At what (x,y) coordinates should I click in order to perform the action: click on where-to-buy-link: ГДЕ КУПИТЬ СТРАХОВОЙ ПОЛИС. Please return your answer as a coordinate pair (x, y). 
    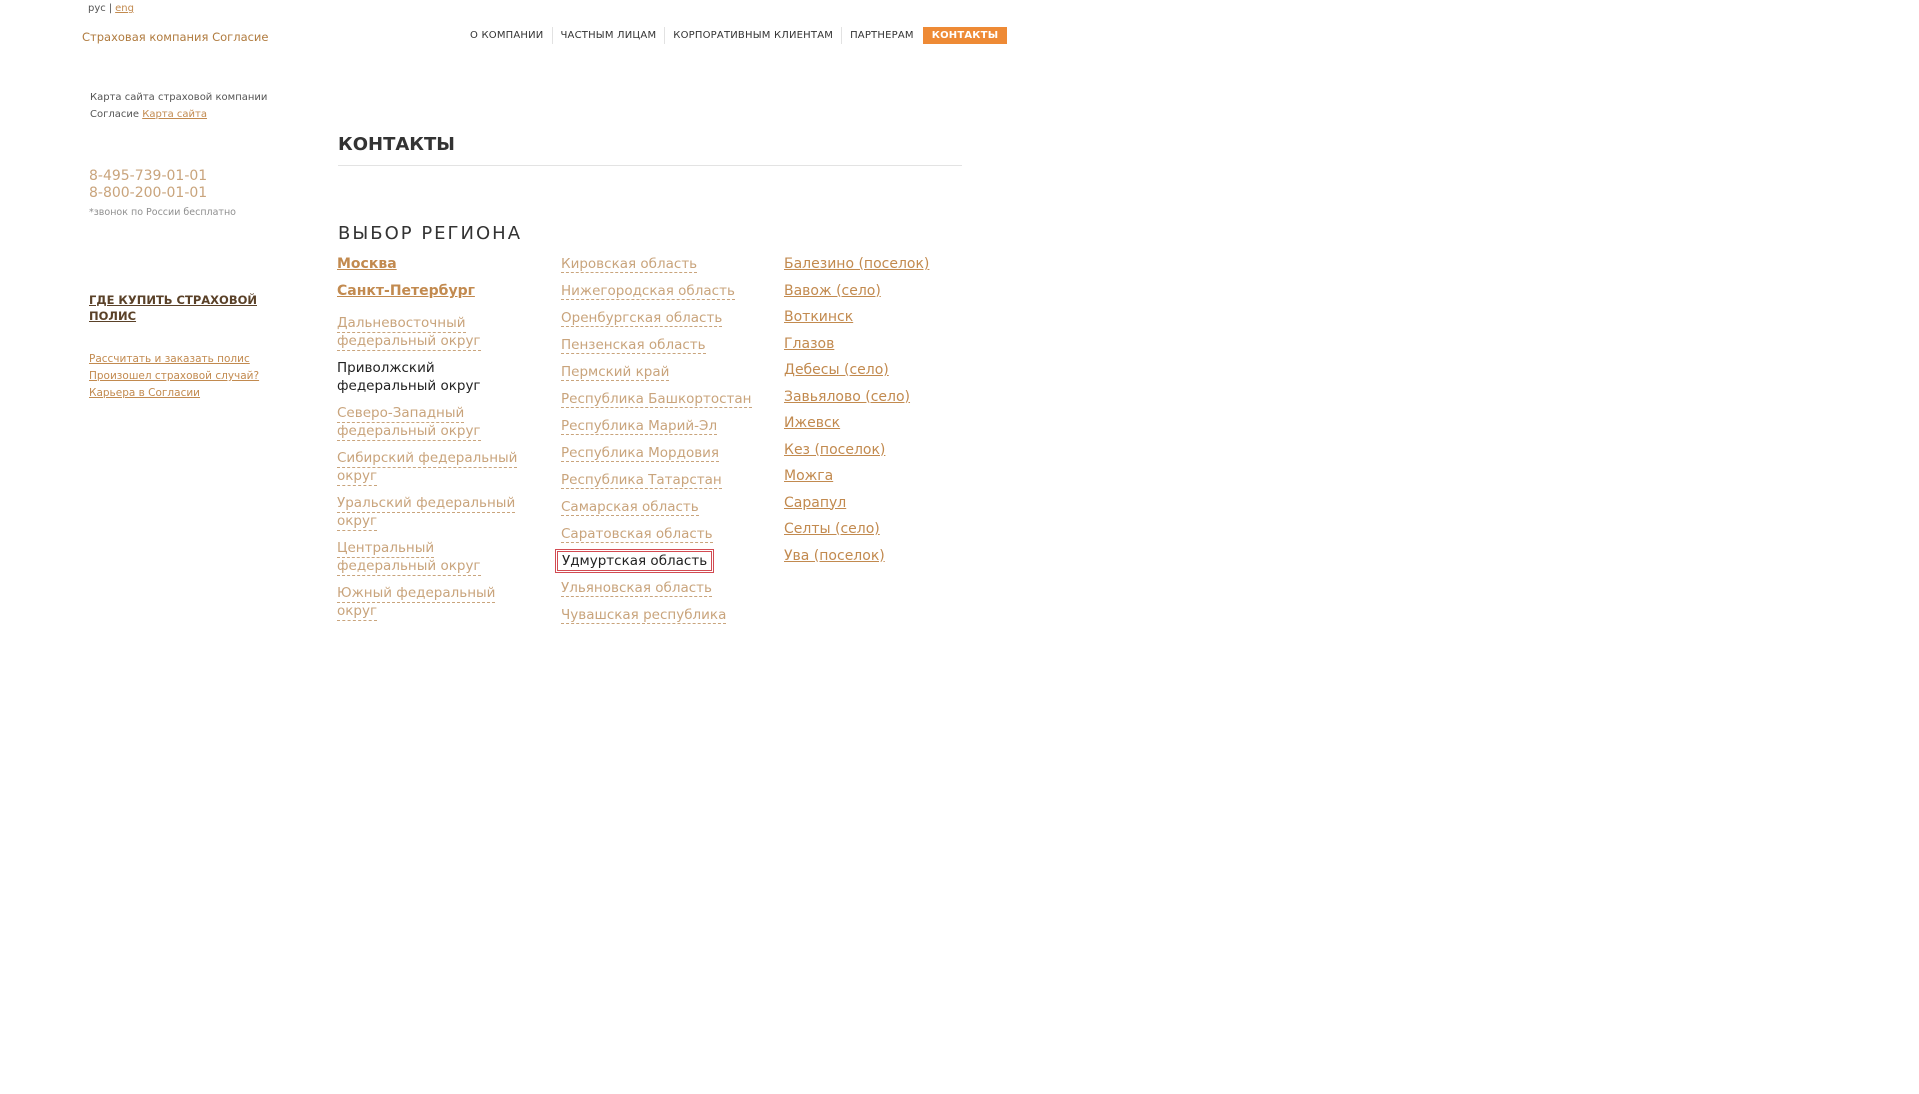
    Looking at the image, I should click on (179, 308).